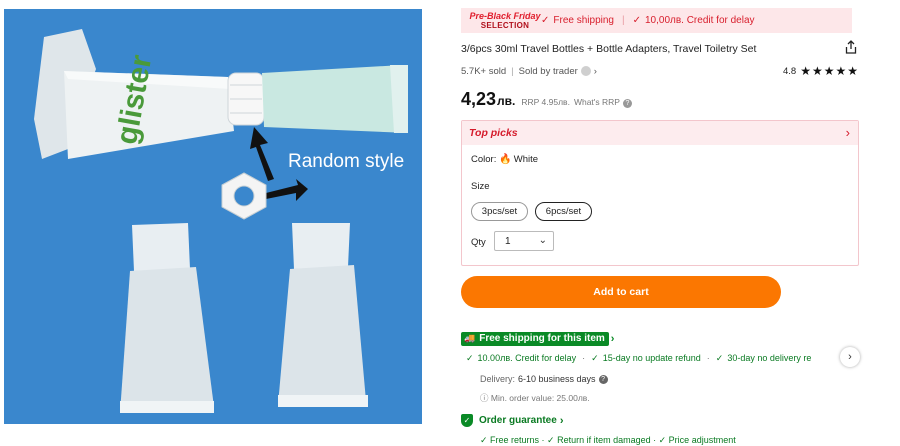 The height and width of the screenshot is (446, 900). What do you see at coordinates (851, 47) in the screenshot?
I see `share-icon` at bounding box center [851, 47].